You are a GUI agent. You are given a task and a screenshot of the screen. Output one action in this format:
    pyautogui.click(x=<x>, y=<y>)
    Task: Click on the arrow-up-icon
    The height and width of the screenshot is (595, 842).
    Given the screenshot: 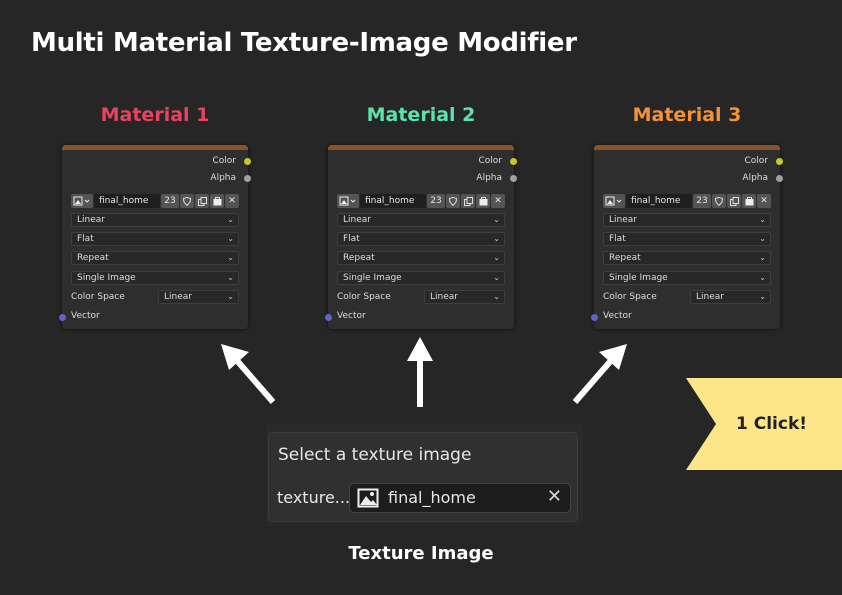 What is the action you would take?
    pyautogui.click(x=420, y=372)
    